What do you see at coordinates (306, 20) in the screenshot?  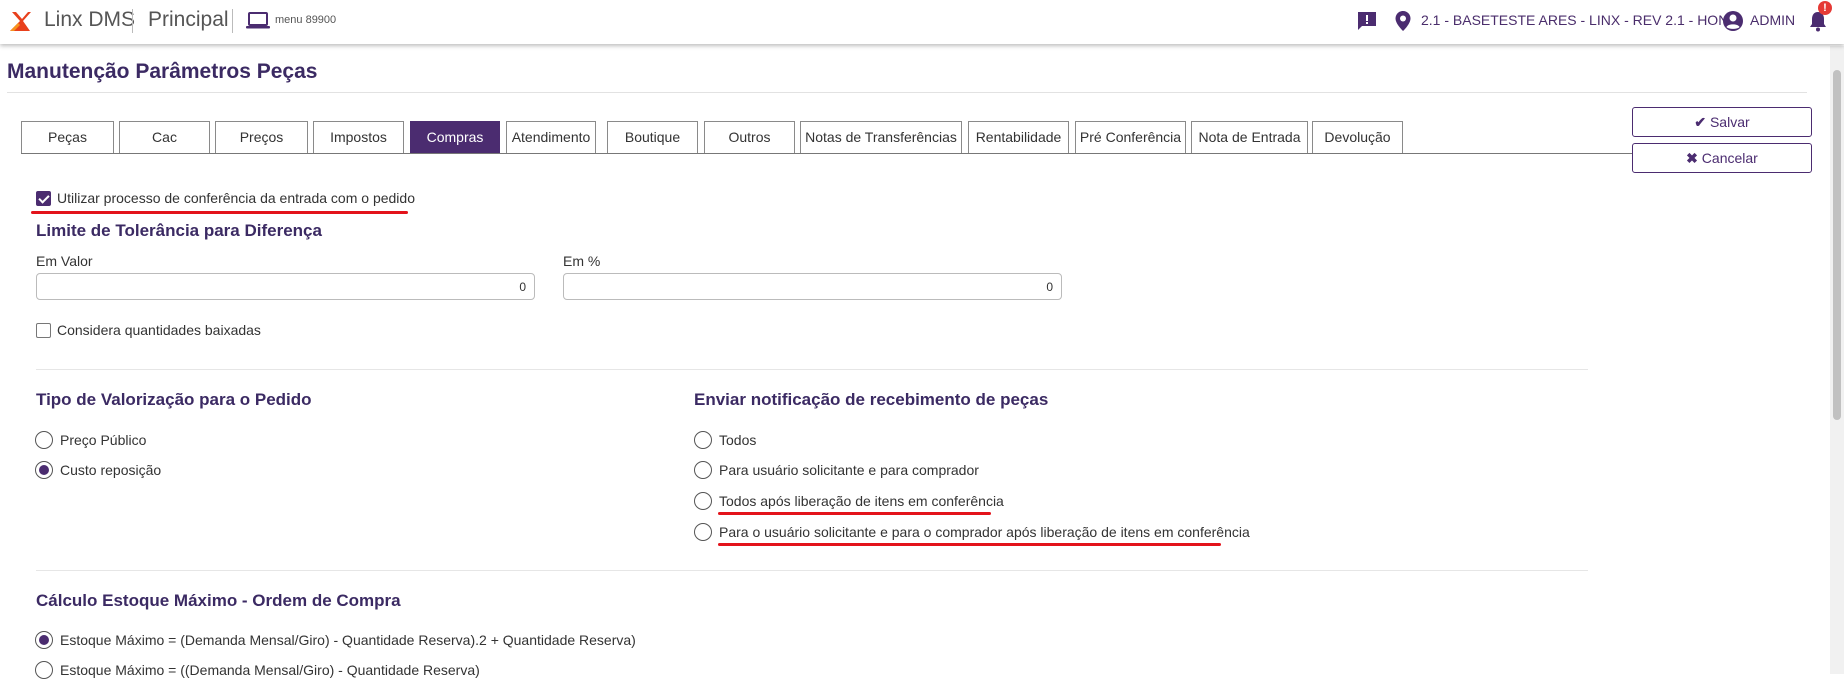 I see `menu-code: menu 89900` at bounding box center [306, 20].